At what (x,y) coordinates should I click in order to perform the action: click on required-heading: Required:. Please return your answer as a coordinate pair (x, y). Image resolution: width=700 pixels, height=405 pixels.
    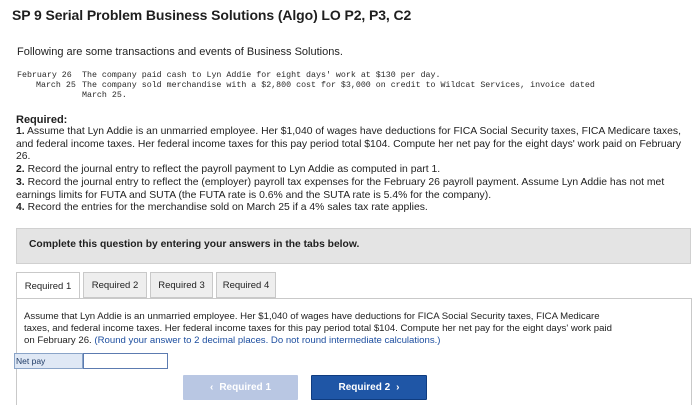
    Looking at the image, I should click on (42, 120).